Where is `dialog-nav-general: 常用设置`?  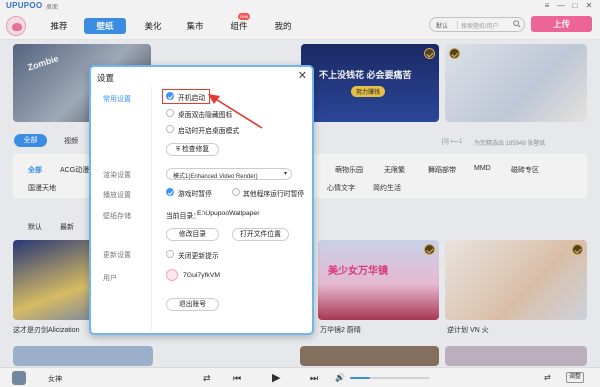
dialog-nav-general: 常用设置 is located at coordinates (117, 99).